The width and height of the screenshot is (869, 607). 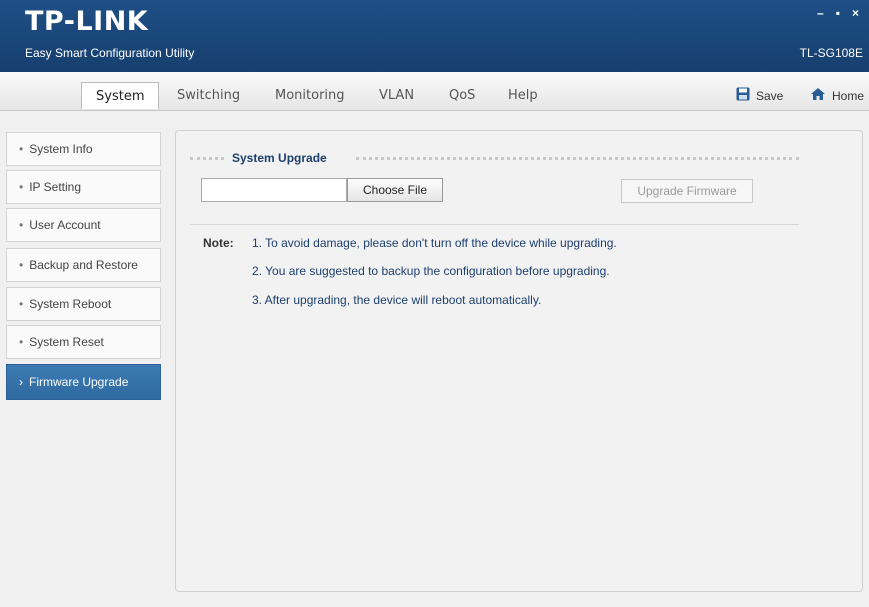 I want to click on sidebar-item-user-account: • User Account, so click(x=83, y=225).